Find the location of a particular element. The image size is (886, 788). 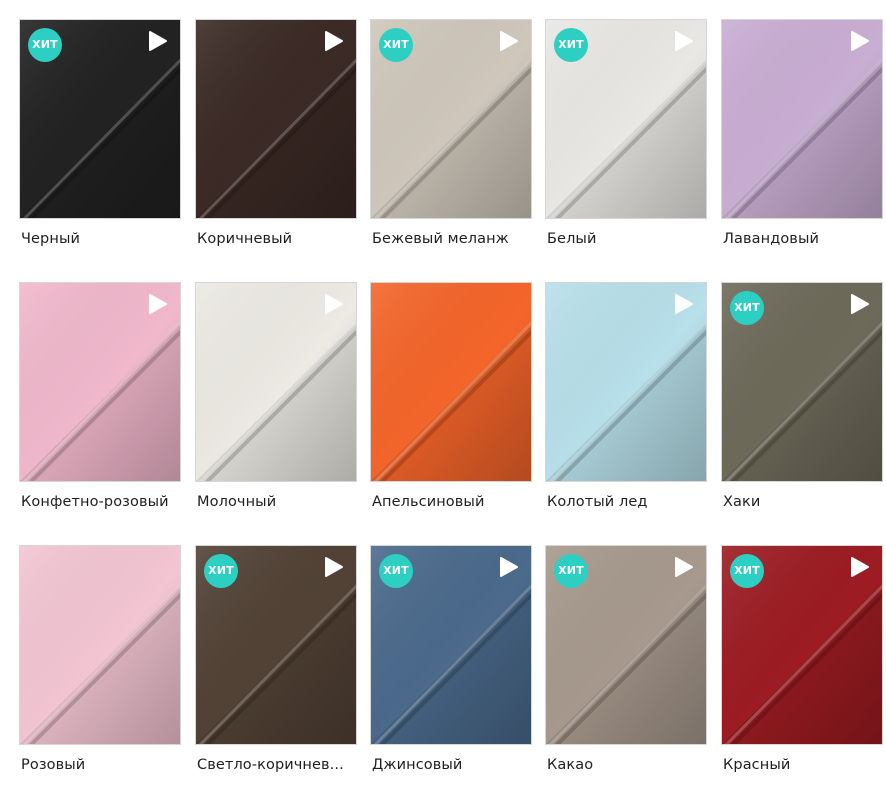

color-swatch-card: ХИТ Черный is located at coordinates (100, 133).